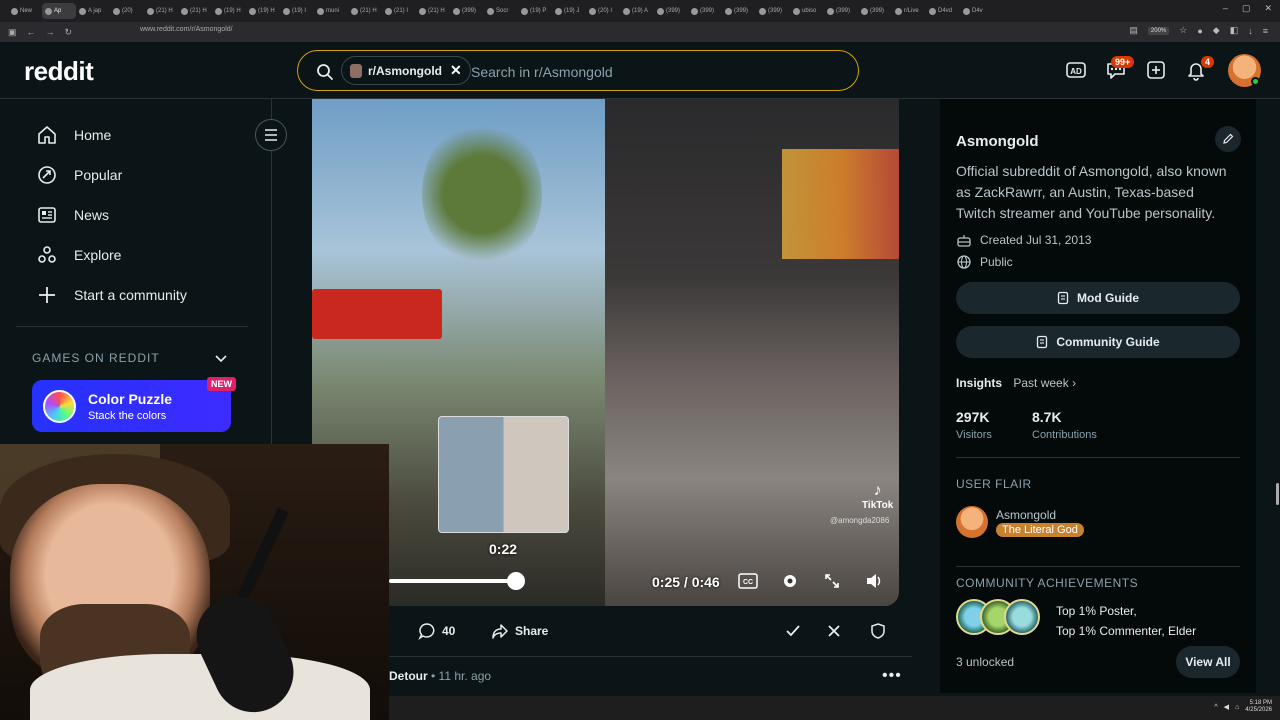 Image resolution: width=1280 pixels, height=720 pixels. What do you see at coordinates (603, 11) in the screenshot?
I see `browser-tab: (20) I` at bounding box center [603, 11].